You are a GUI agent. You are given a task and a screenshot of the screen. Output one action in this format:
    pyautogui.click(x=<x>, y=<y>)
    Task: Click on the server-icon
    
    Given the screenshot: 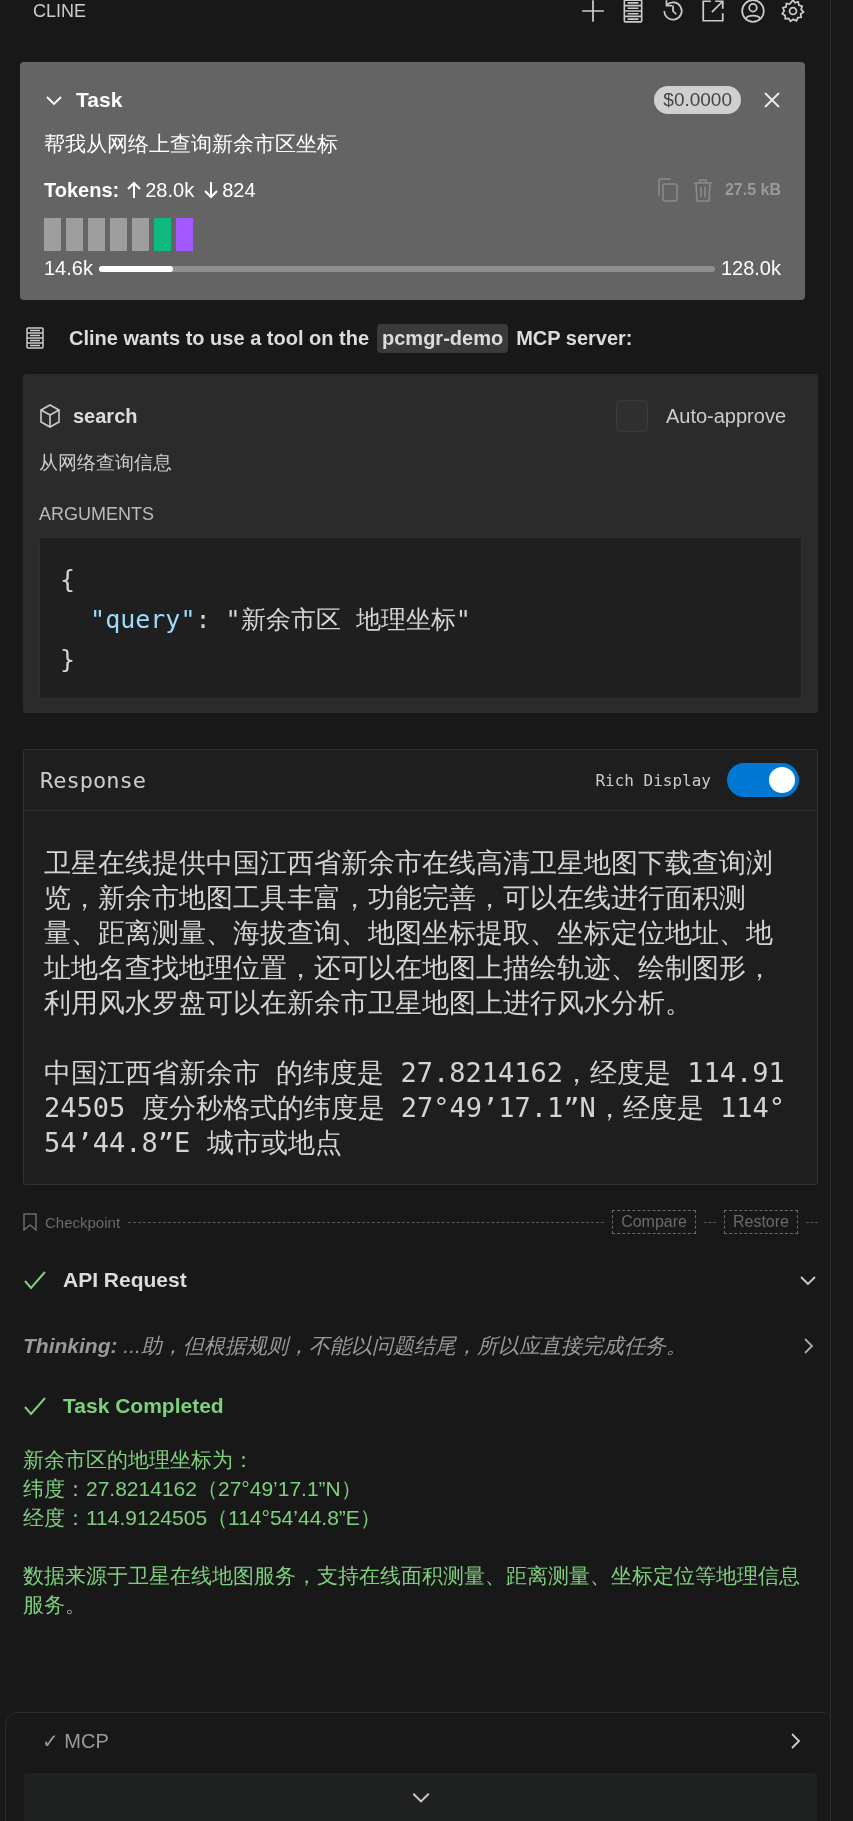 What is the action you would take?
    pyautogui.click(x=35, y=338)
    